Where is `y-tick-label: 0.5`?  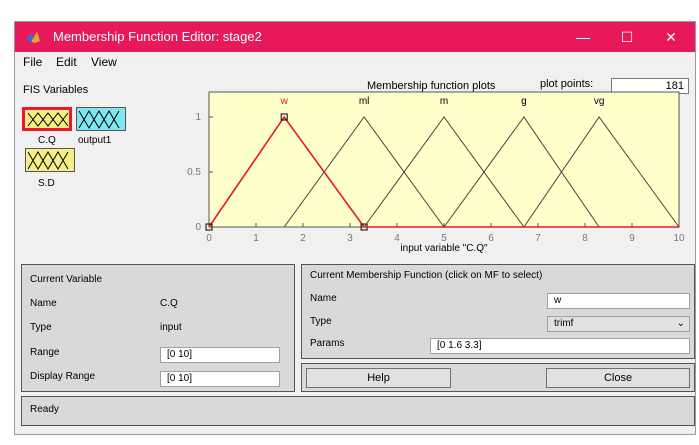 y-tick-label: 0.5 is located at coordinates (194, 172).